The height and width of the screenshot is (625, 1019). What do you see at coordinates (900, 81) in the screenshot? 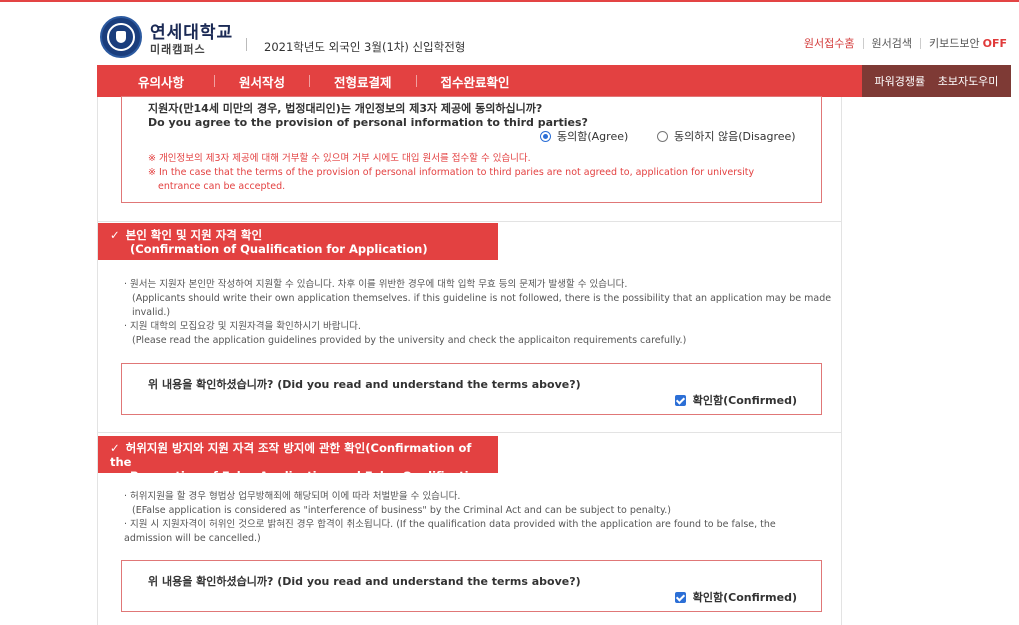
I see `power-competition-link: 파워경쟁률` at bounding box center [900, 81].